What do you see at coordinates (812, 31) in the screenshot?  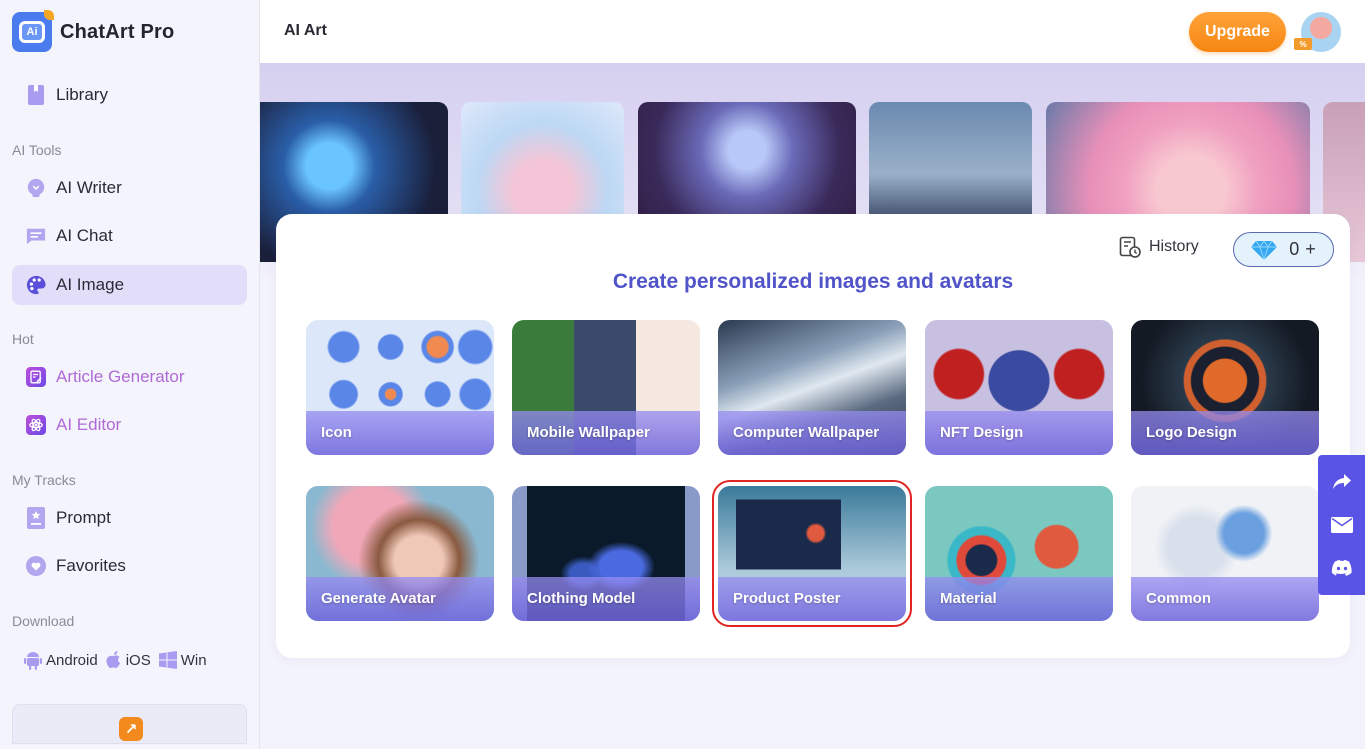 I see `top-header: AI Art Upgrade %` at bounding box center [812, 31].